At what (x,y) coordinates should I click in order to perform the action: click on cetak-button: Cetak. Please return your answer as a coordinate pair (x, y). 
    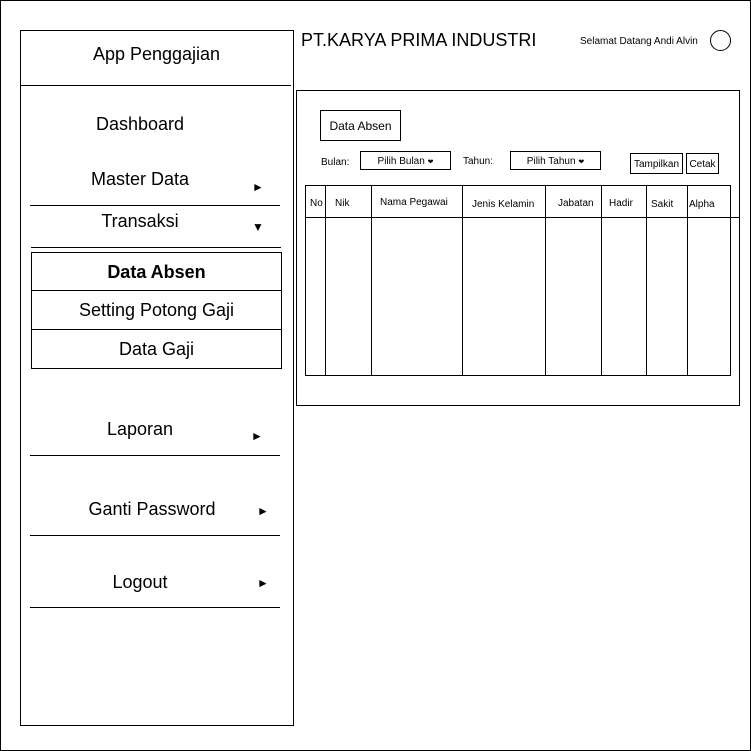
    Looking at the image, I should click on (702, 163).